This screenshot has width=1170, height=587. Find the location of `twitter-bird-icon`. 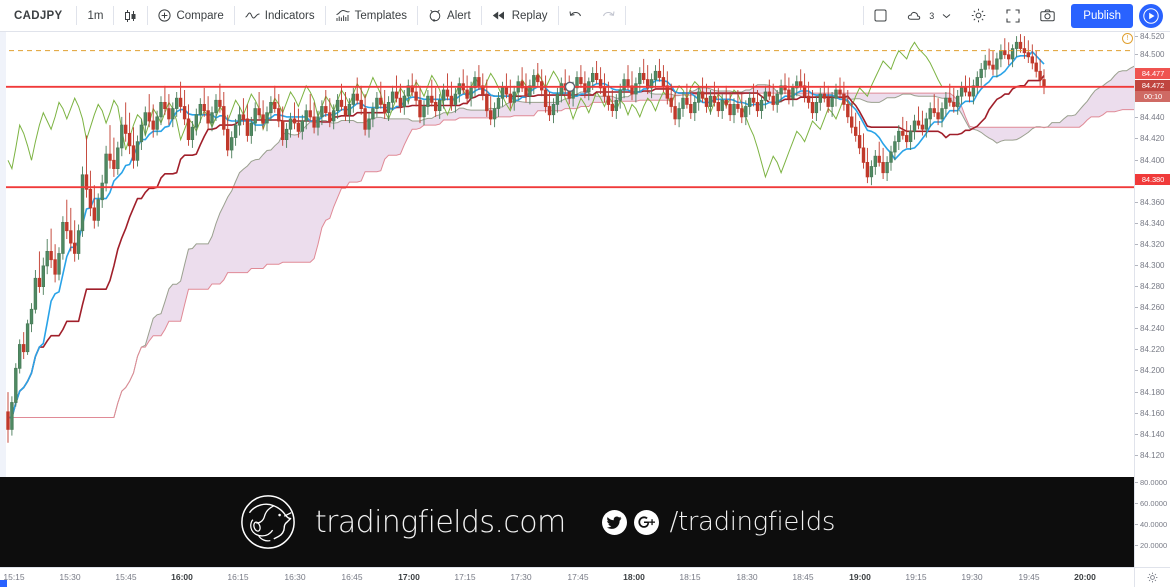

twitter-bird-icon is located at coordinates (614, 522).